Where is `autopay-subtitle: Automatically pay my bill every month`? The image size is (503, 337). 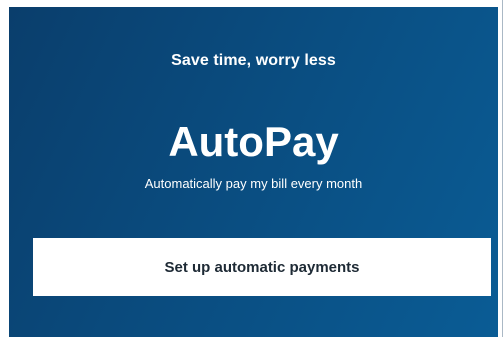 autopay-subtitle: Automatically pay my bill every month is located at coordinates (253, 183).